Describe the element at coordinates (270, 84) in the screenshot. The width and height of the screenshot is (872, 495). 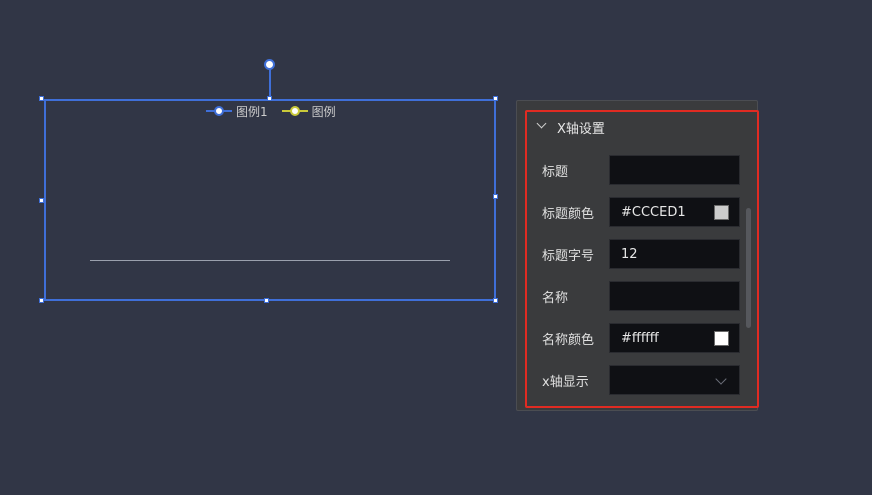
I see `rotate-handle-stem` at that location.